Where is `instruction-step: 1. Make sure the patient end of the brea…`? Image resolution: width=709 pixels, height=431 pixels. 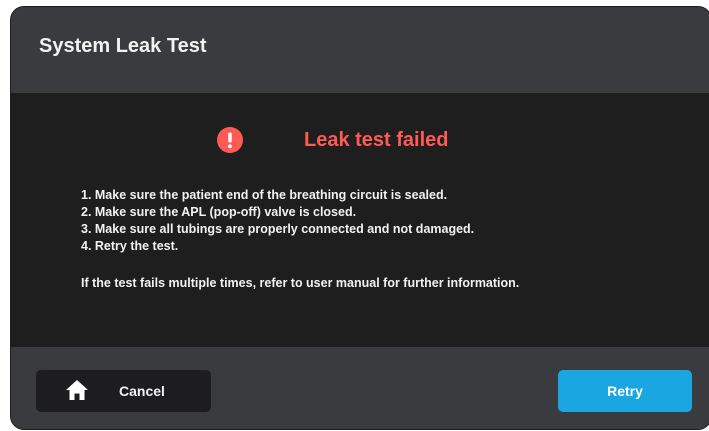
instruction-step: 1. Make sure the patient end of the brea… is located at coordinates (264, 195).